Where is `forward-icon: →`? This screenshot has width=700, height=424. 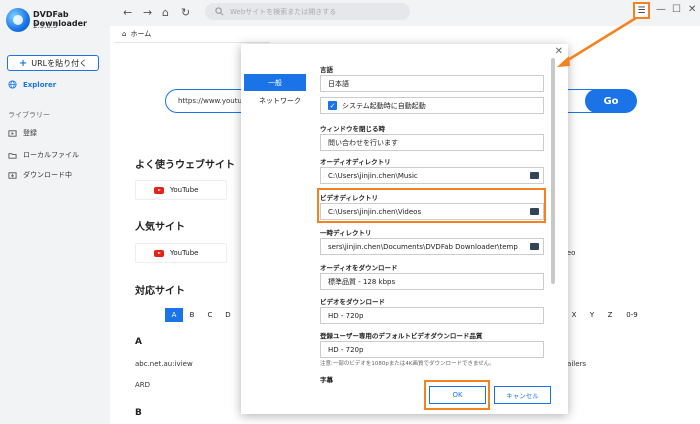 forward-icon: → is located at coordinates (147, 12).